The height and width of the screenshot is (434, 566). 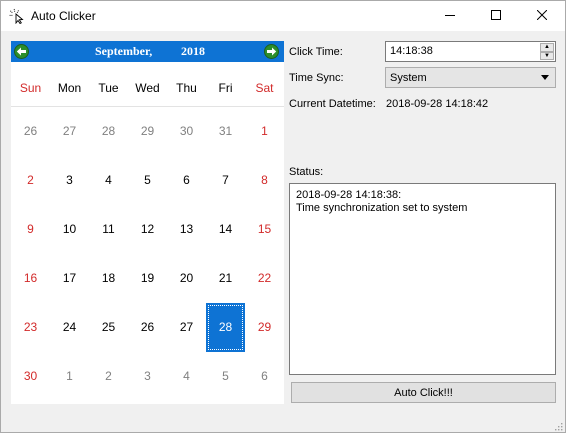 I want to click on auto-click-label: Auto Click!!!, so click(x=423, y=392).